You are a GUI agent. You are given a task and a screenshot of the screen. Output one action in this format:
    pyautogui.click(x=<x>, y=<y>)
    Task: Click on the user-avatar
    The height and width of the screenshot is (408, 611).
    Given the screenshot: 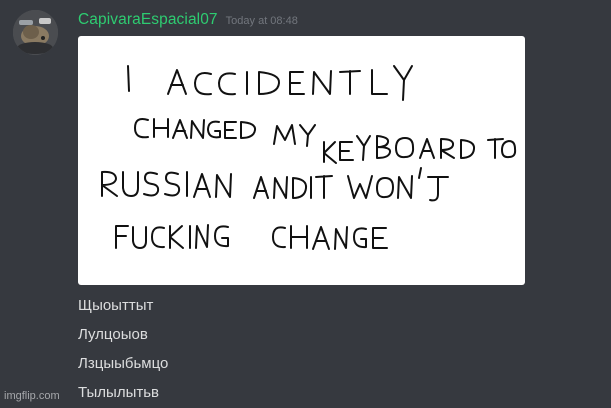 What is the action you would take?
    pyautogui.click(x=35, y=32)
    